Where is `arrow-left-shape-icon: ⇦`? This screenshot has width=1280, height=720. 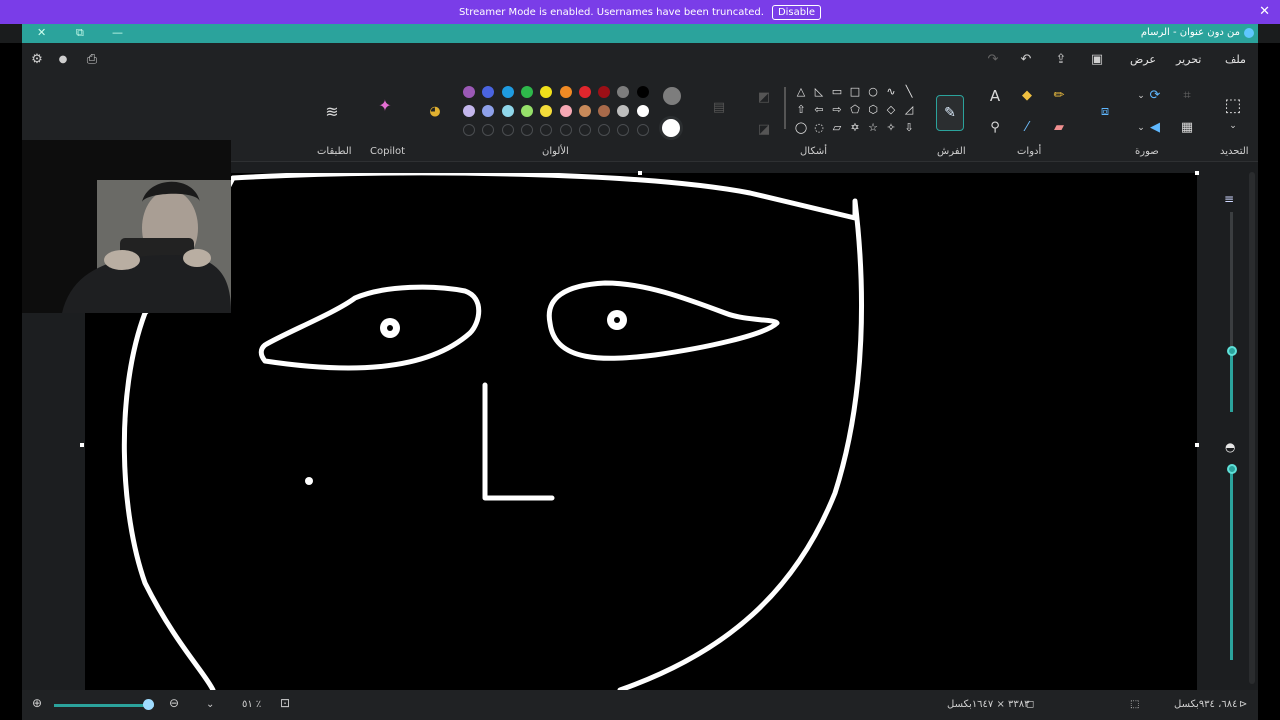 arrow-left-shape-icon: ⇦ is located at coordinates (819, 110).